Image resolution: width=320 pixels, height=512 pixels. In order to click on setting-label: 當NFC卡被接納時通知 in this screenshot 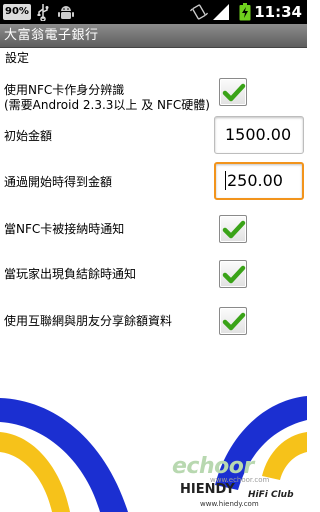, I will do `click(64, 229)`.